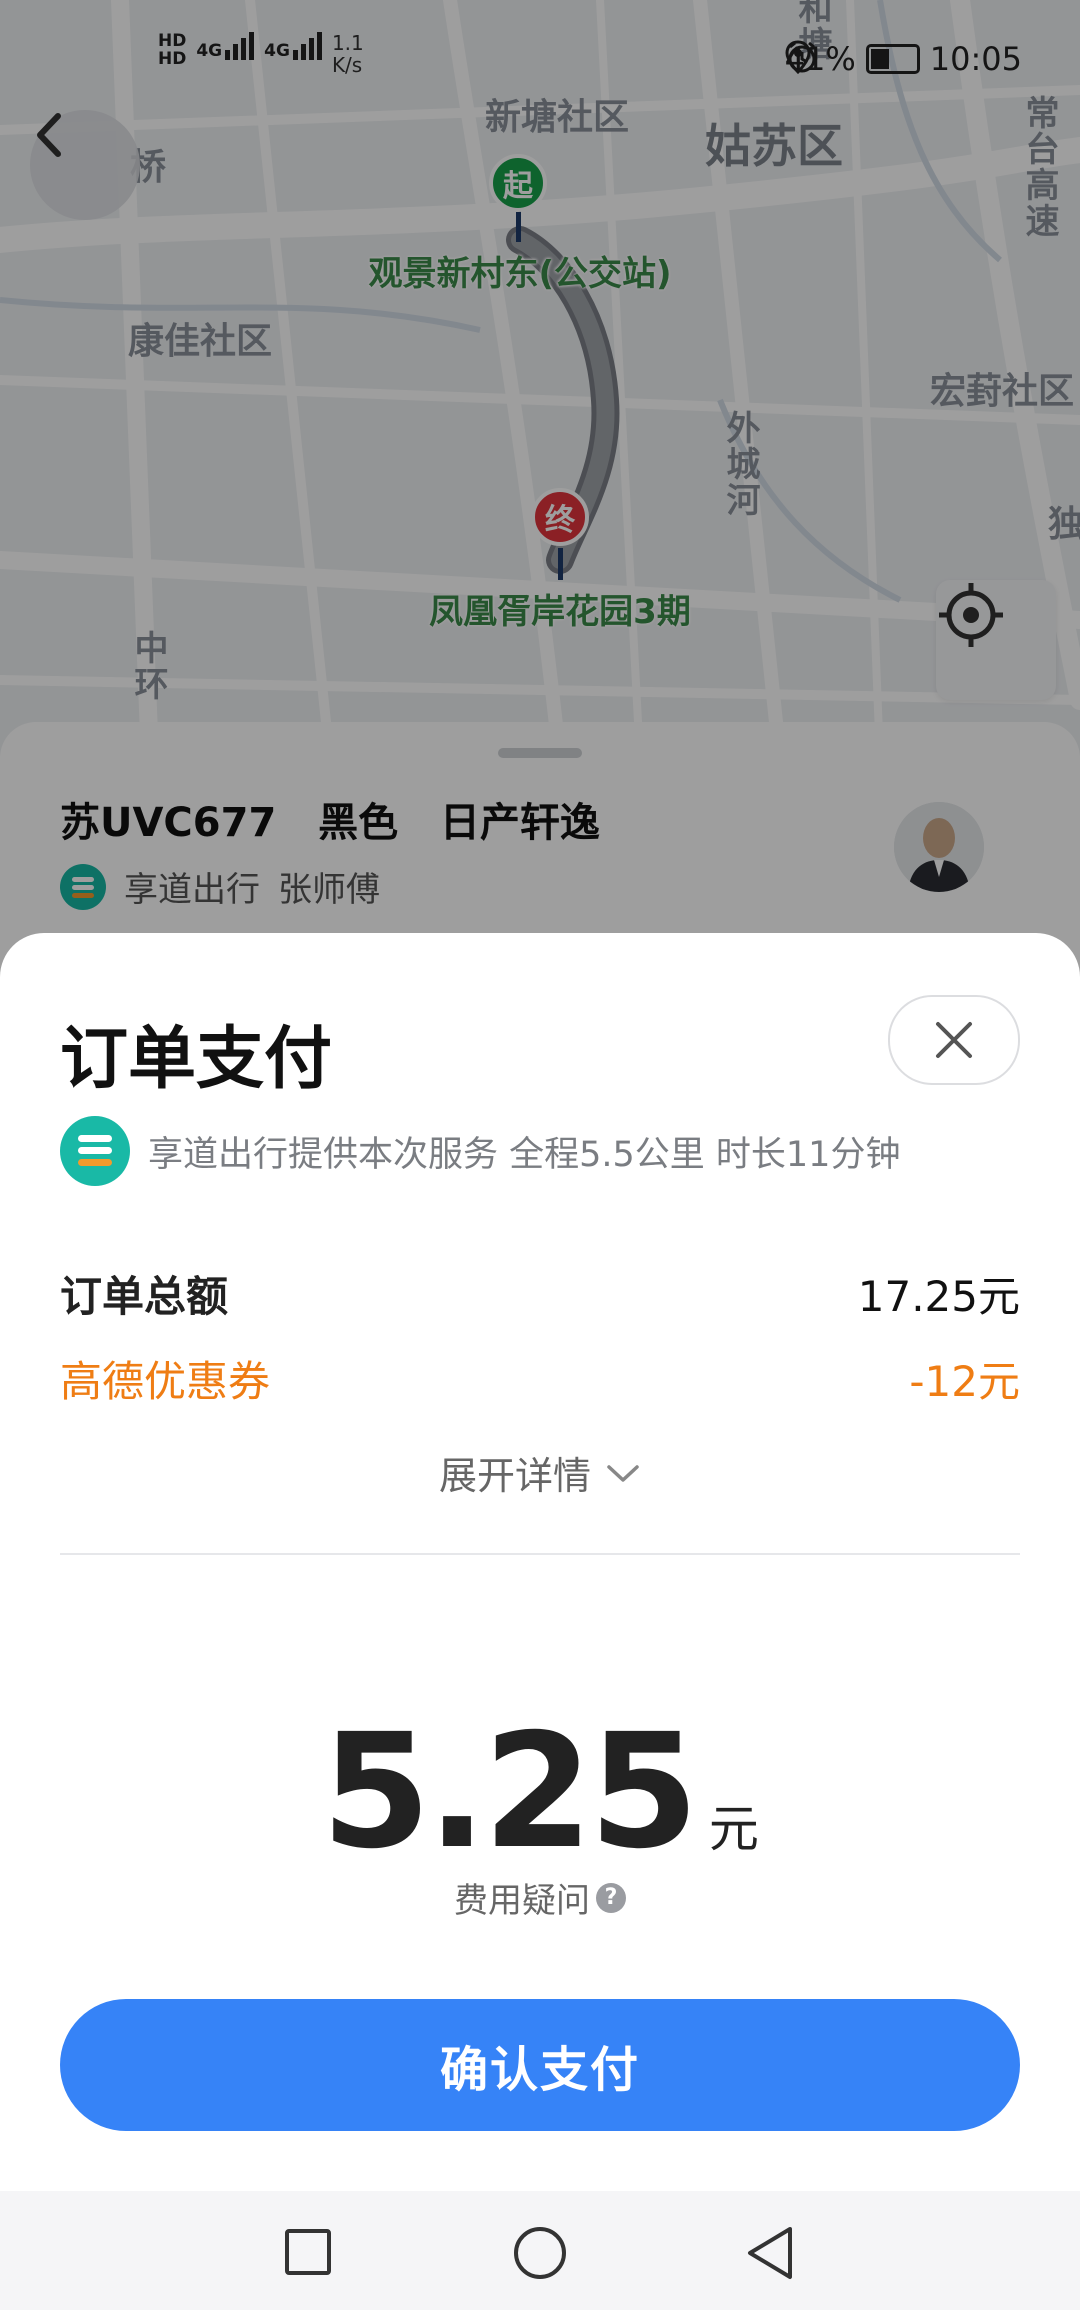 The height and width of the screenshot is (2310, 1080). I want to click on recents-square-icon, so click(308, 2252).